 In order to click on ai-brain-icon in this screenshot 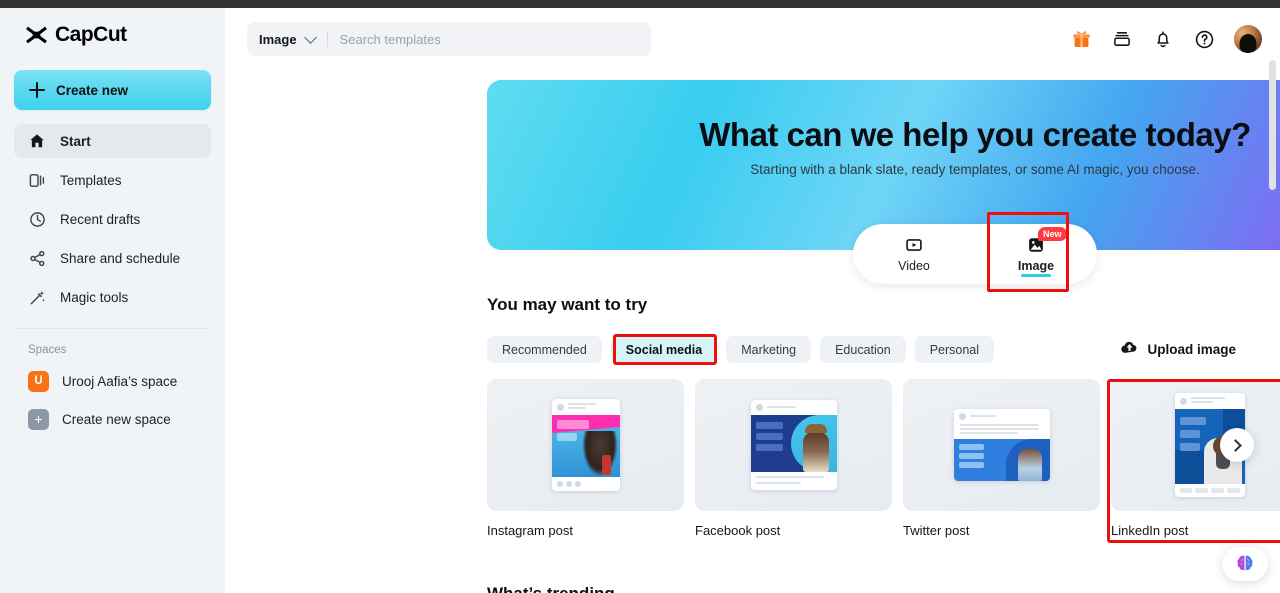, I will do `click(1245, 563)`.